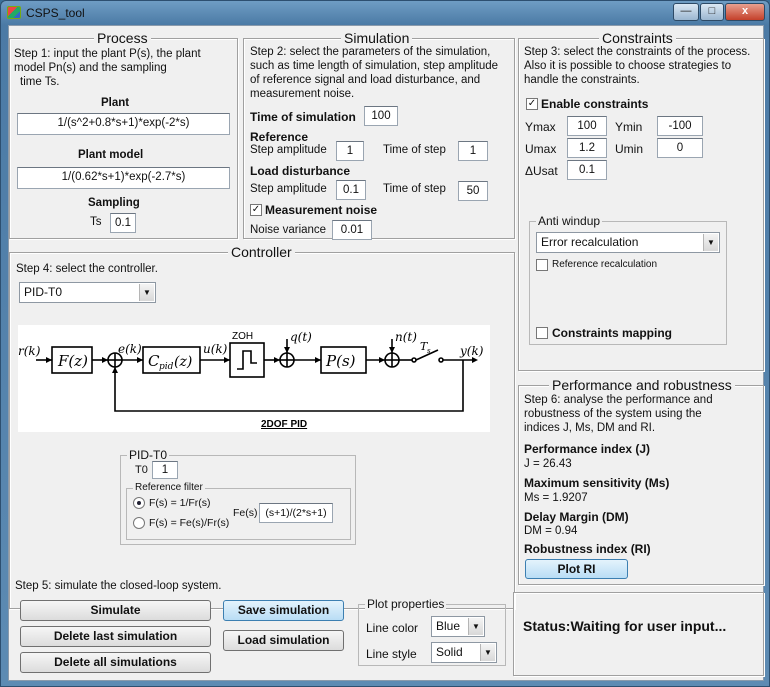  I want to click on block-c-arg: (z), so click(183, 362).